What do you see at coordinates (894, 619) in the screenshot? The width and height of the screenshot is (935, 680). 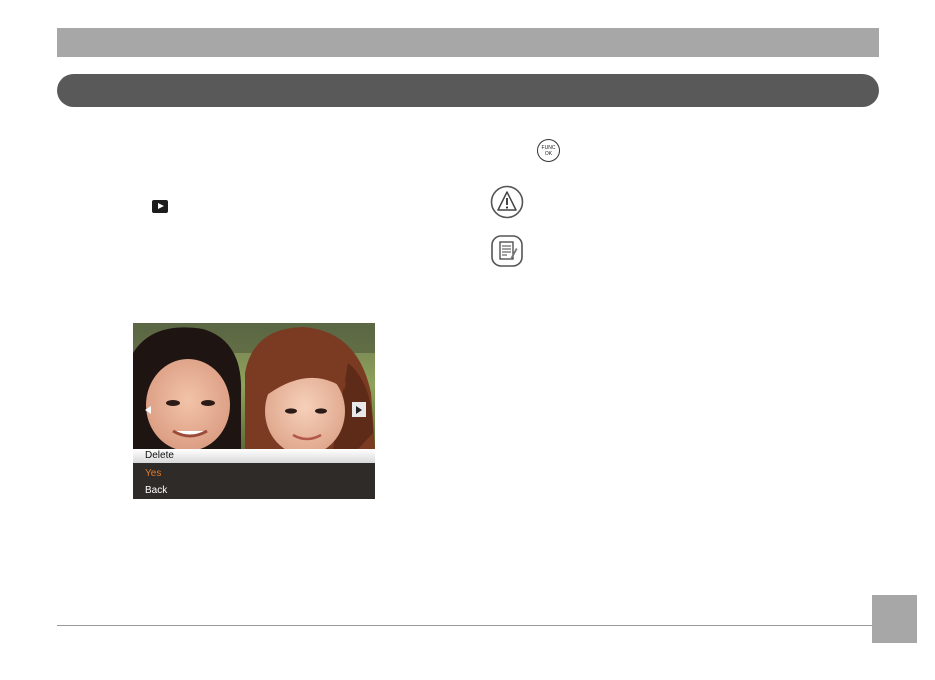 I see `page-number-tab` at bounding box center [894, 619].